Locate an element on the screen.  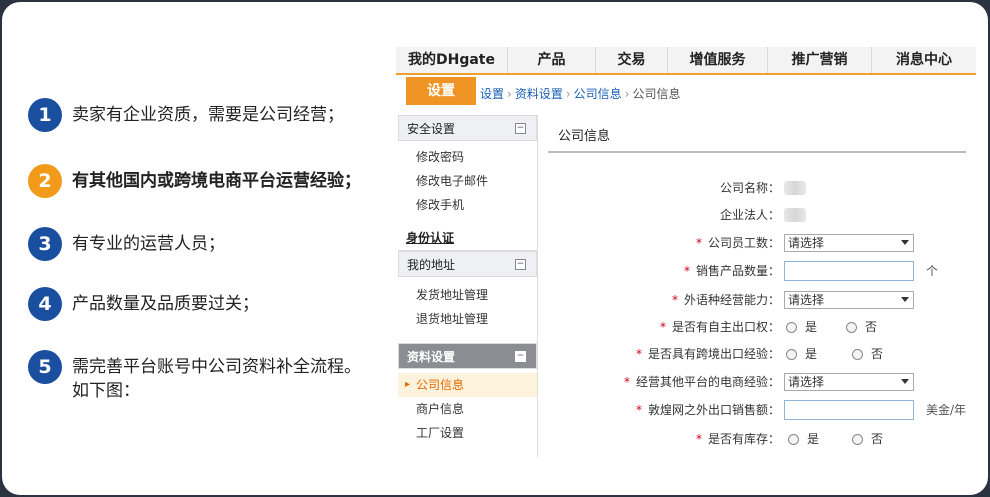
nav-marketing: 推广营销 is located at coordinates (820, 60).